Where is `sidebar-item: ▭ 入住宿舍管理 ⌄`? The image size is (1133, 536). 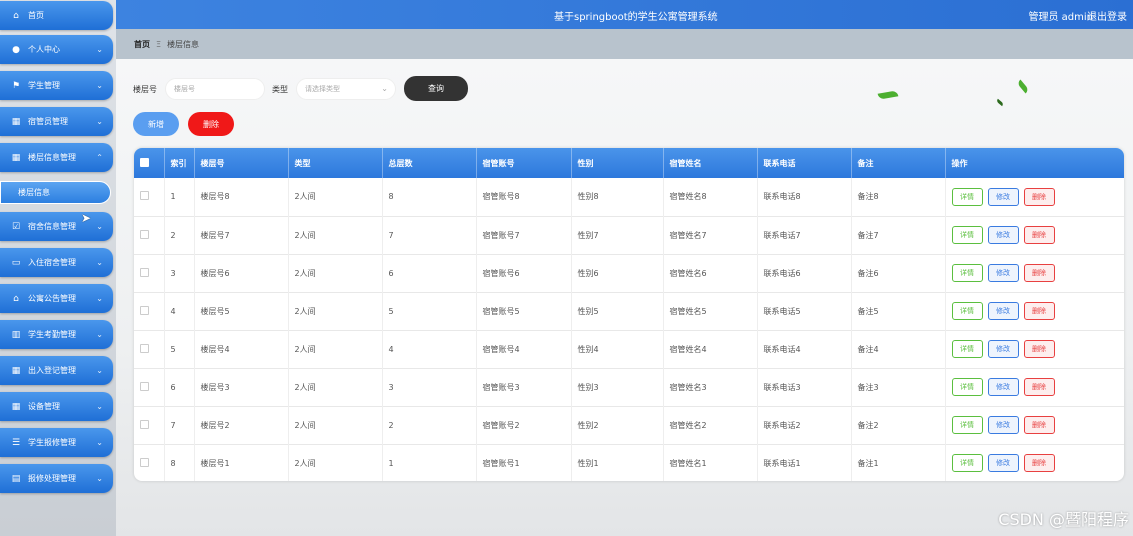
sidebar-item: ▭ 入住宿舍管理 ⌄ is located at coordinates (56, 262).